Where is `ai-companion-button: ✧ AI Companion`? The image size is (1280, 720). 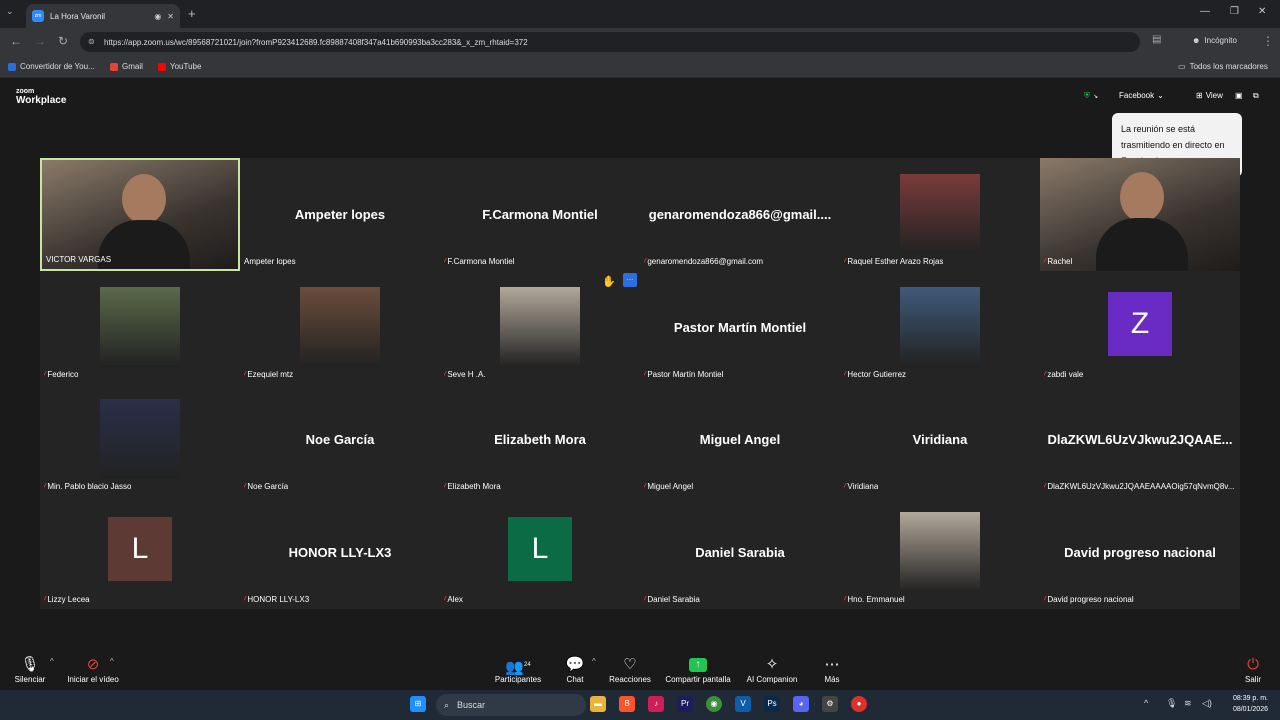
ai-companion-button: ✧ AI Companion is located at coordinates (772, 669).